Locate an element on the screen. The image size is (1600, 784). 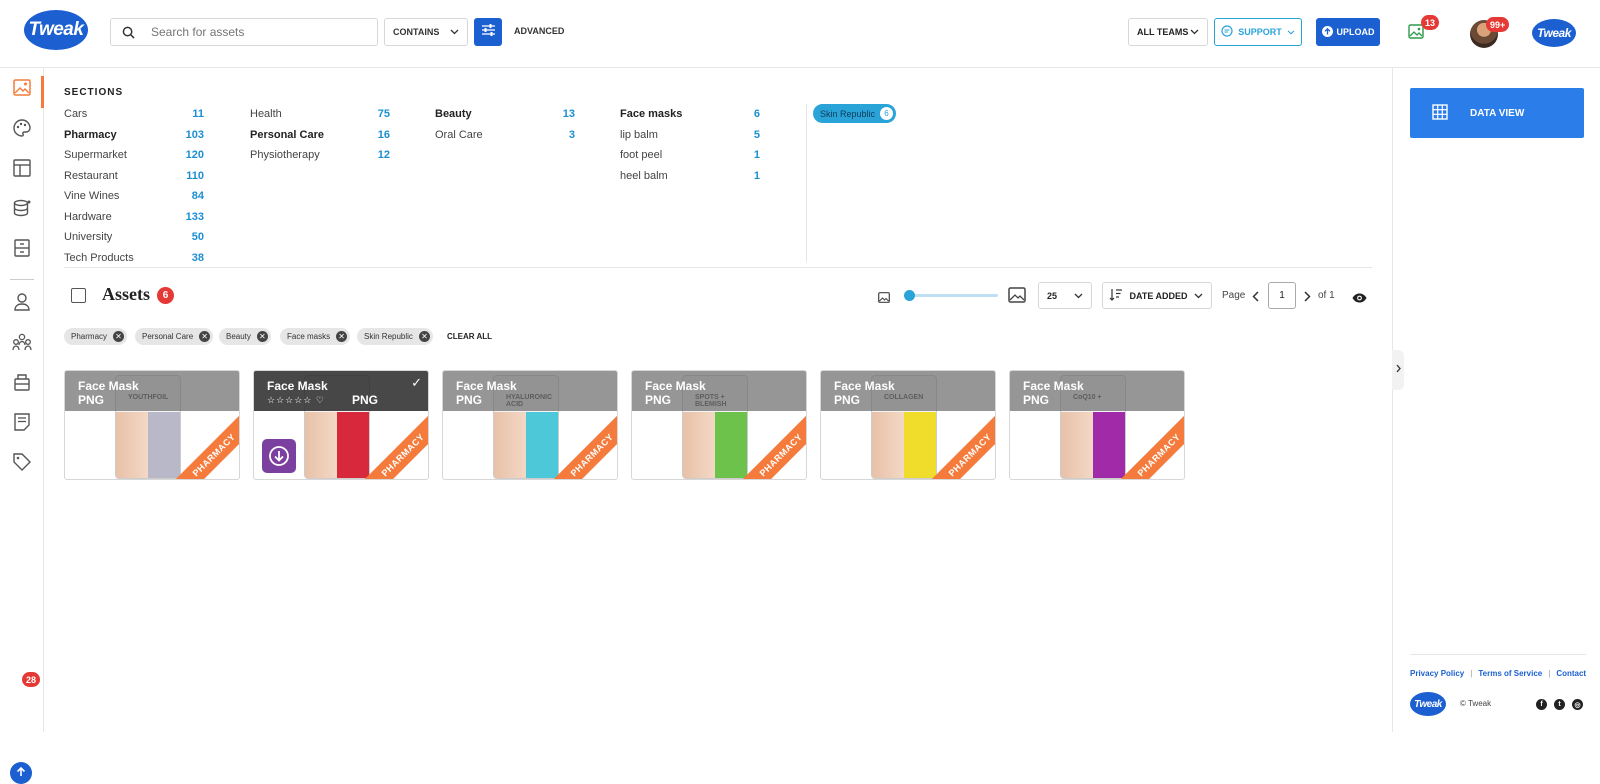
section-item: Physiotherapy 12 is located at coordinates (320, 155).